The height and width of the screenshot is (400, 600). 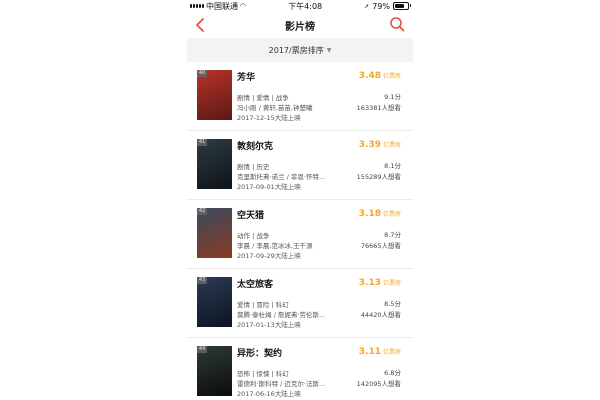 I want to click on movie-score: 8.1分, so click(x=392, y=166).